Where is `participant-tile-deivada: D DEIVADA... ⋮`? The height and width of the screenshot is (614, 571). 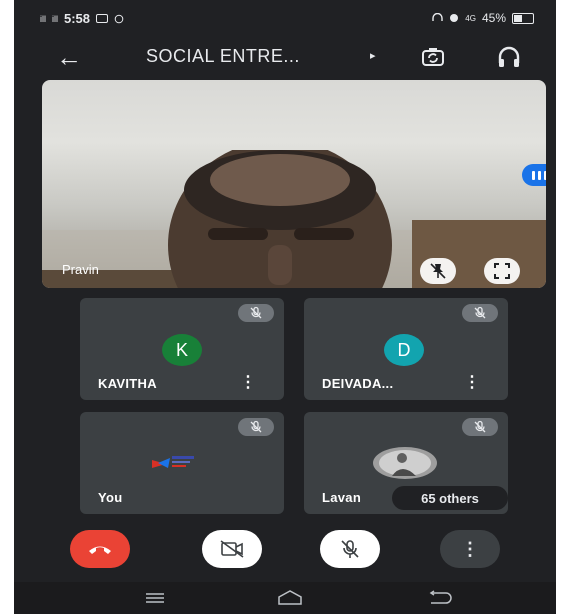 participant-tile-deivada: D DEIVADA... ⋮ is located at coordinates (406, 349).